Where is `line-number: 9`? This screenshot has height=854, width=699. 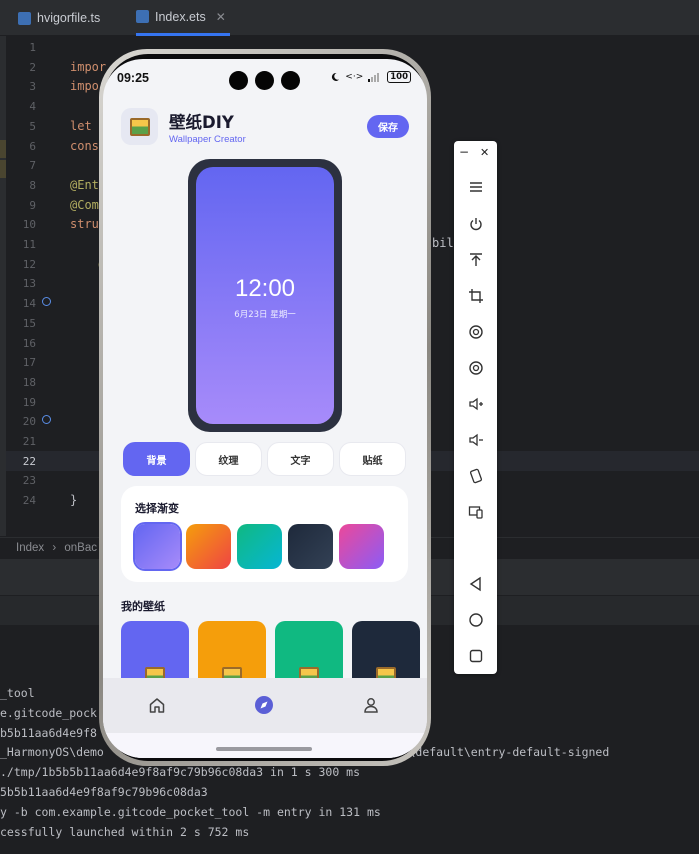
line-number: 9 is located at coordinates (32, 205).